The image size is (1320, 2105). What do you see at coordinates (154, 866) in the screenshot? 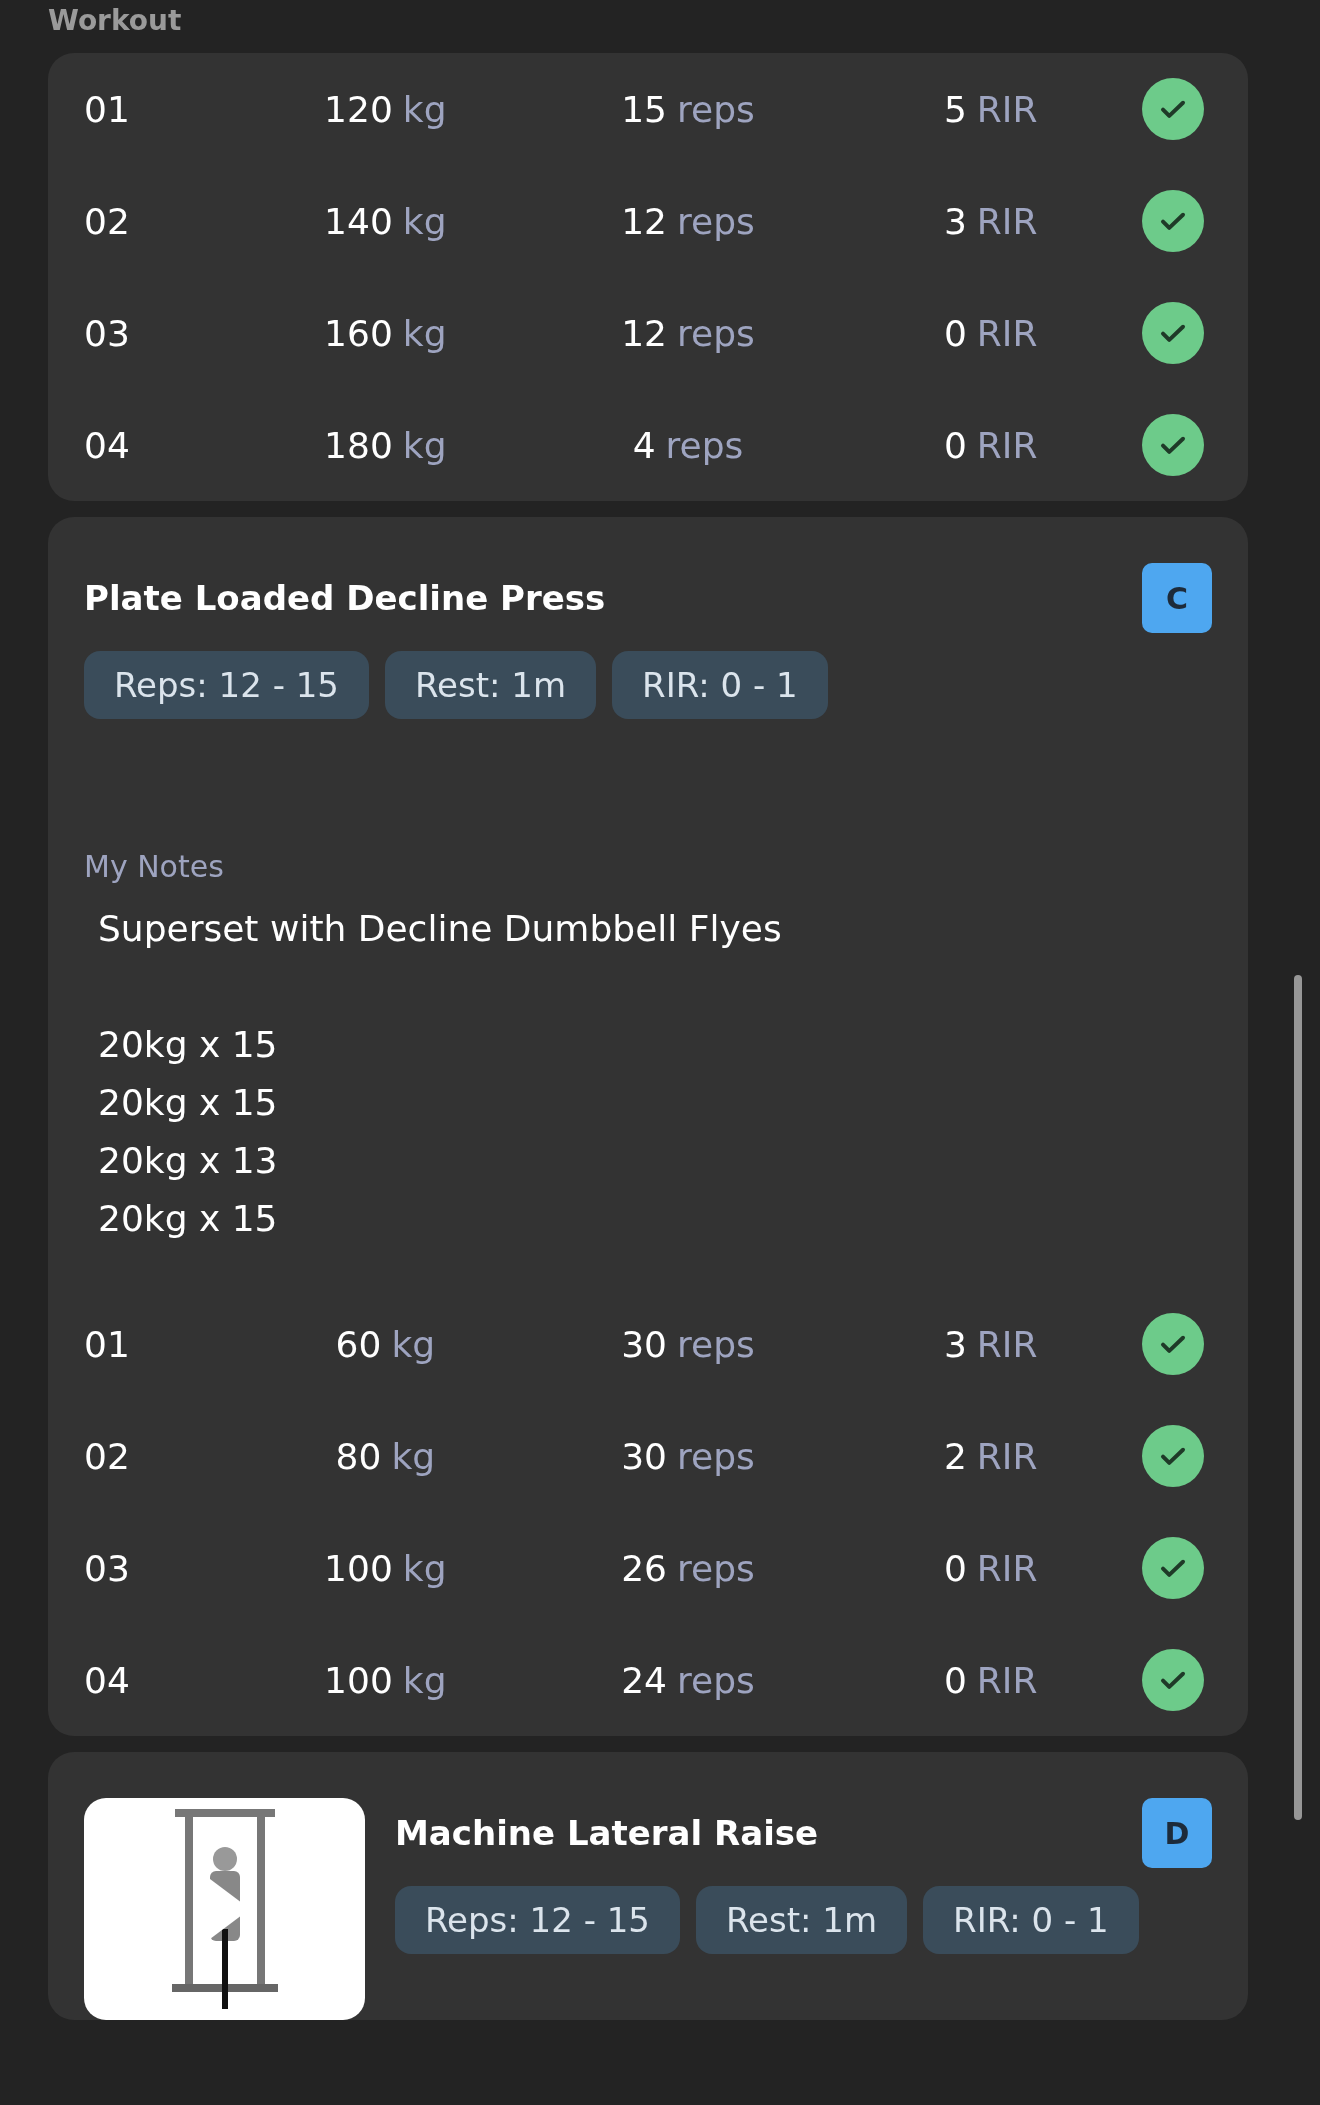
I see `notes-label: My Notes` at bounding box center [154, 866].